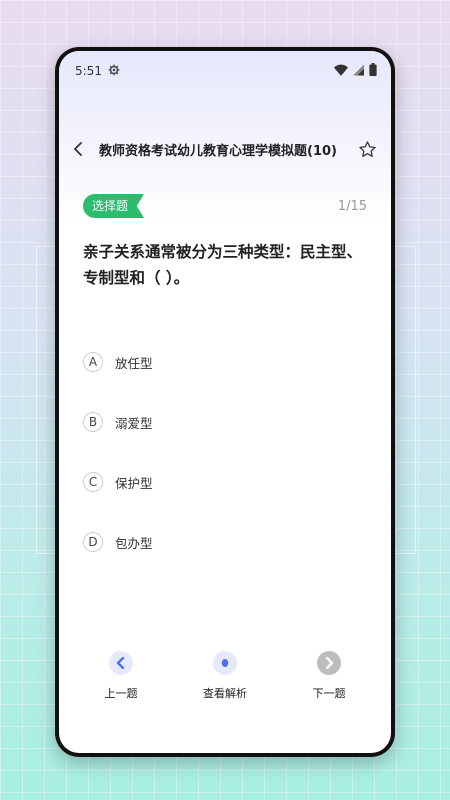 The height and width of the screenshot is (800, 450). I want to click on option-text: 放任型, so click(134, 363).